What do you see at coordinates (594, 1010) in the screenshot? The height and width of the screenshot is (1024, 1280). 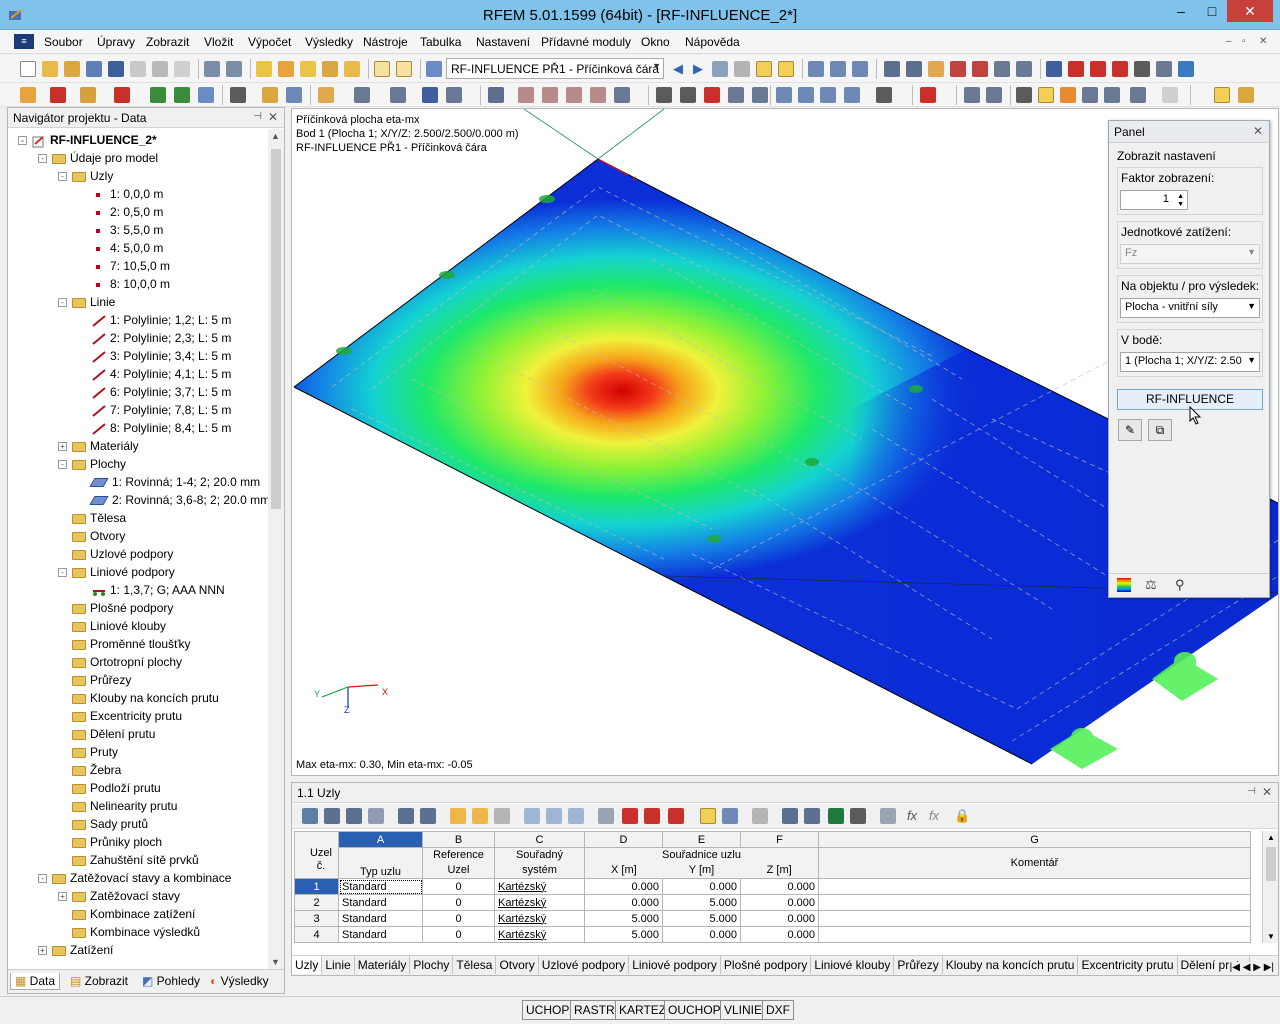 I see `status-rastr: RASTR` at bounding box center [594, 1010].